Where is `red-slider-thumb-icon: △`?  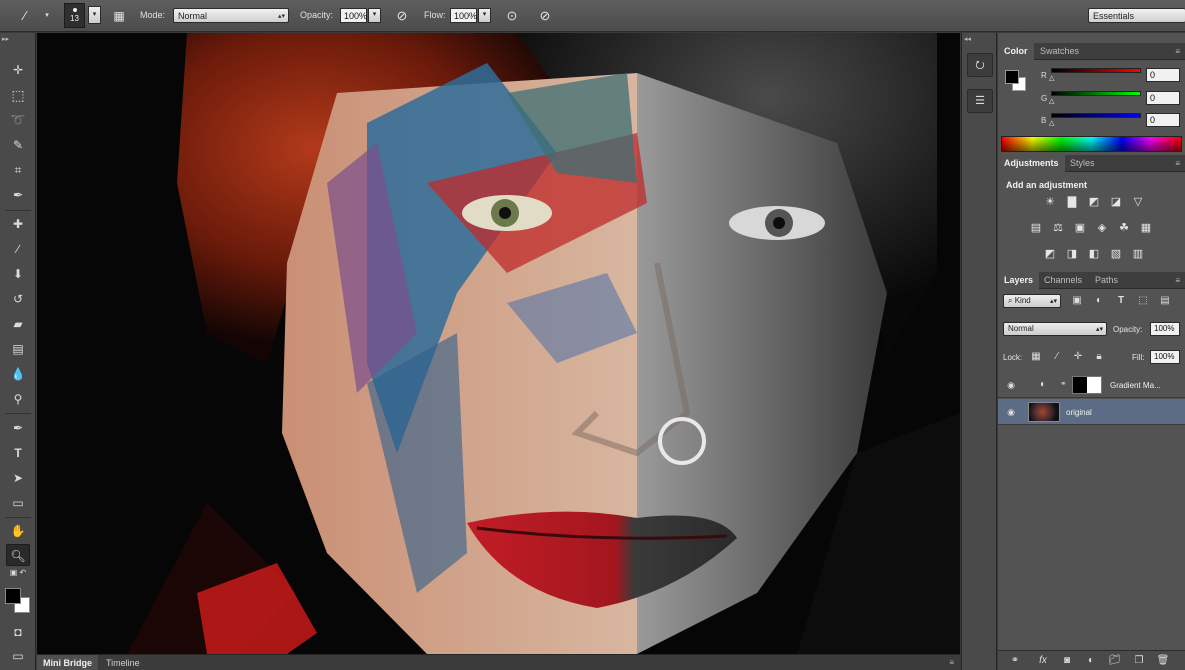 red-slider-thumb-icon: △ is located at coordinates (1051, 78).